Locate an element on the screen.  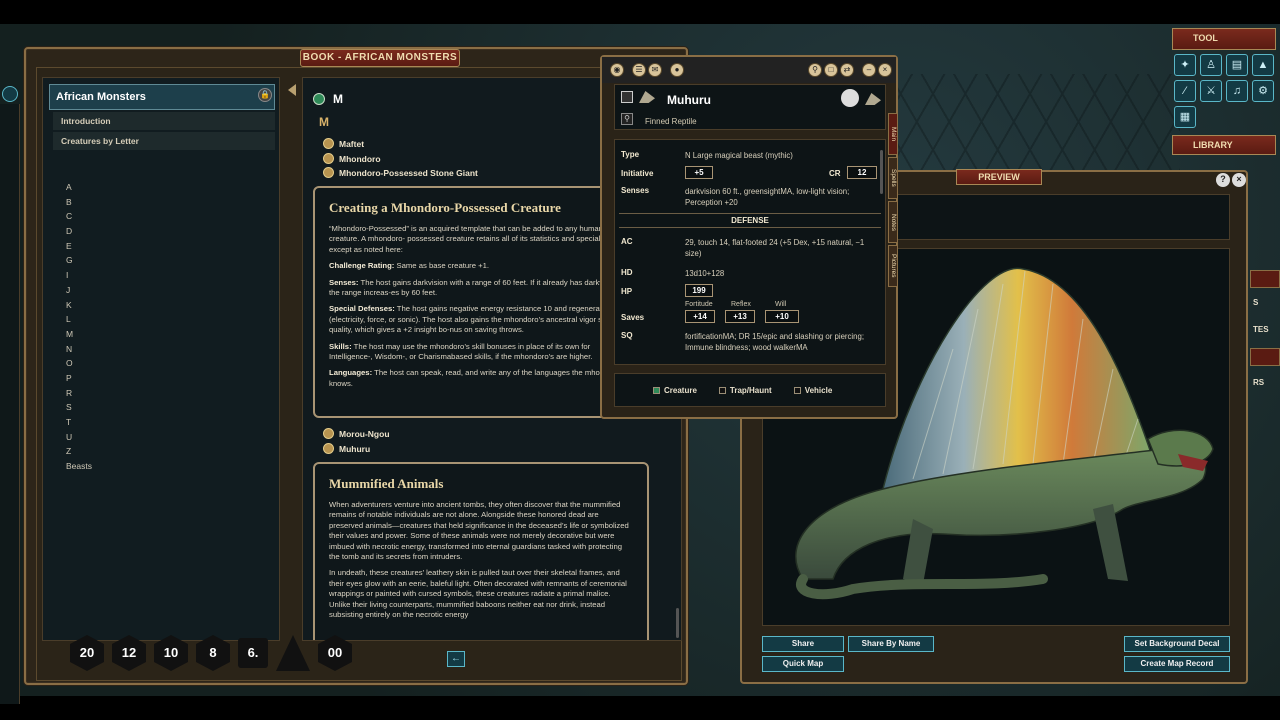
letter-item: M is located at coordinates (79, 334).